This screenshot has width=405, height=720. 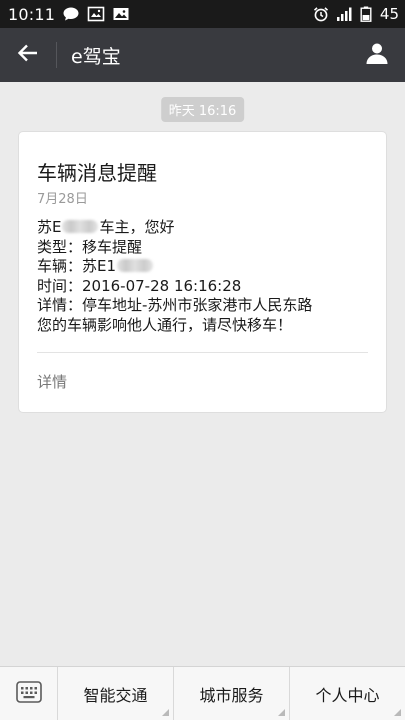 What do you see at coordinates (355, 14) in the screenshot?
I see `status-right: 45` at bounding box center [355, 14].